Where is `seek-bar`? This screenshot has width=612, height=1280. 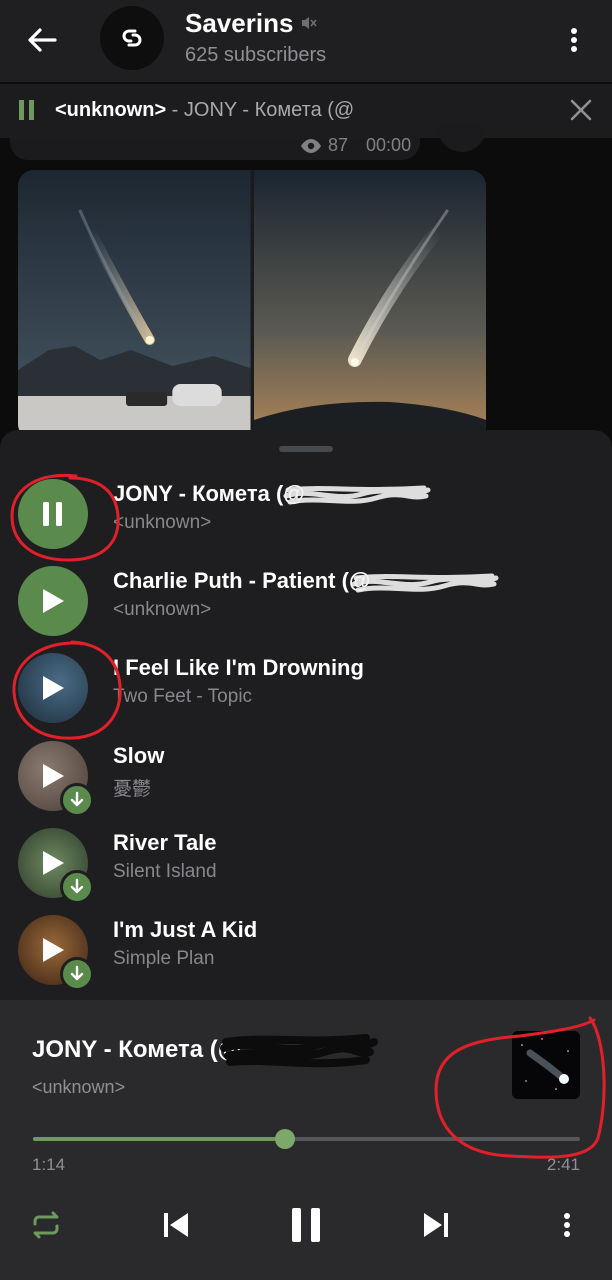 seek-bar is located at coordinates (306, 1139).